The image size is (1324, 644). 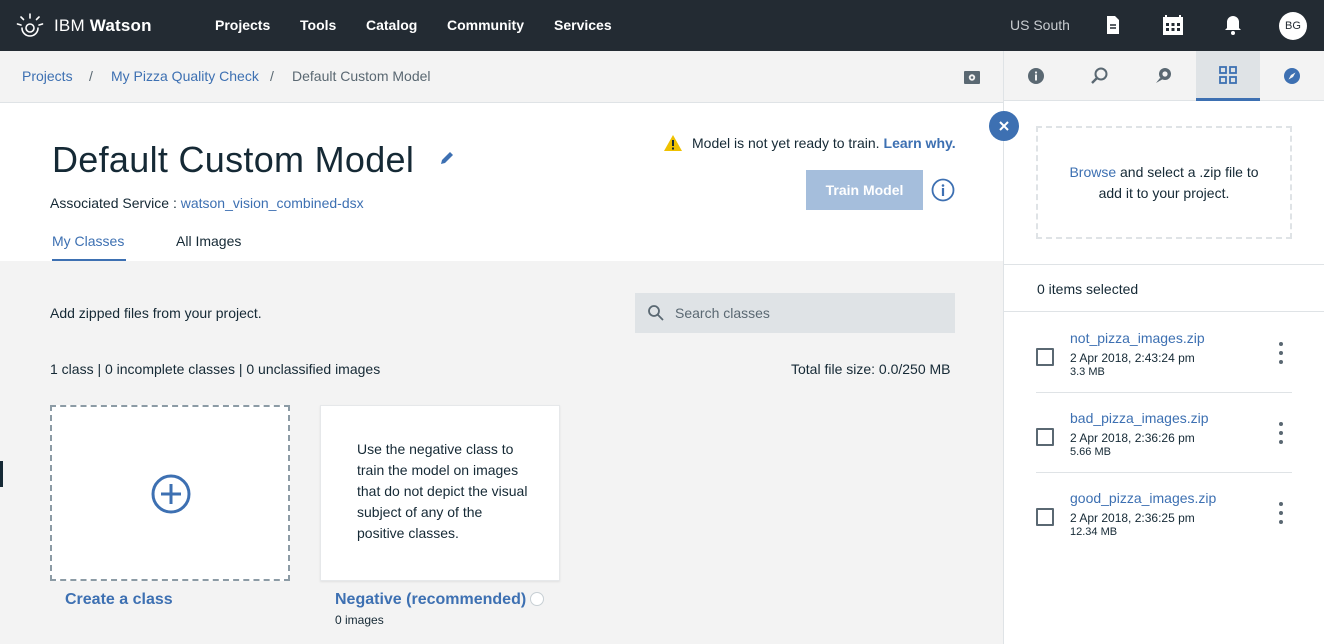 I want to click on browse-link: Browse, so click(x=1092, y=172).